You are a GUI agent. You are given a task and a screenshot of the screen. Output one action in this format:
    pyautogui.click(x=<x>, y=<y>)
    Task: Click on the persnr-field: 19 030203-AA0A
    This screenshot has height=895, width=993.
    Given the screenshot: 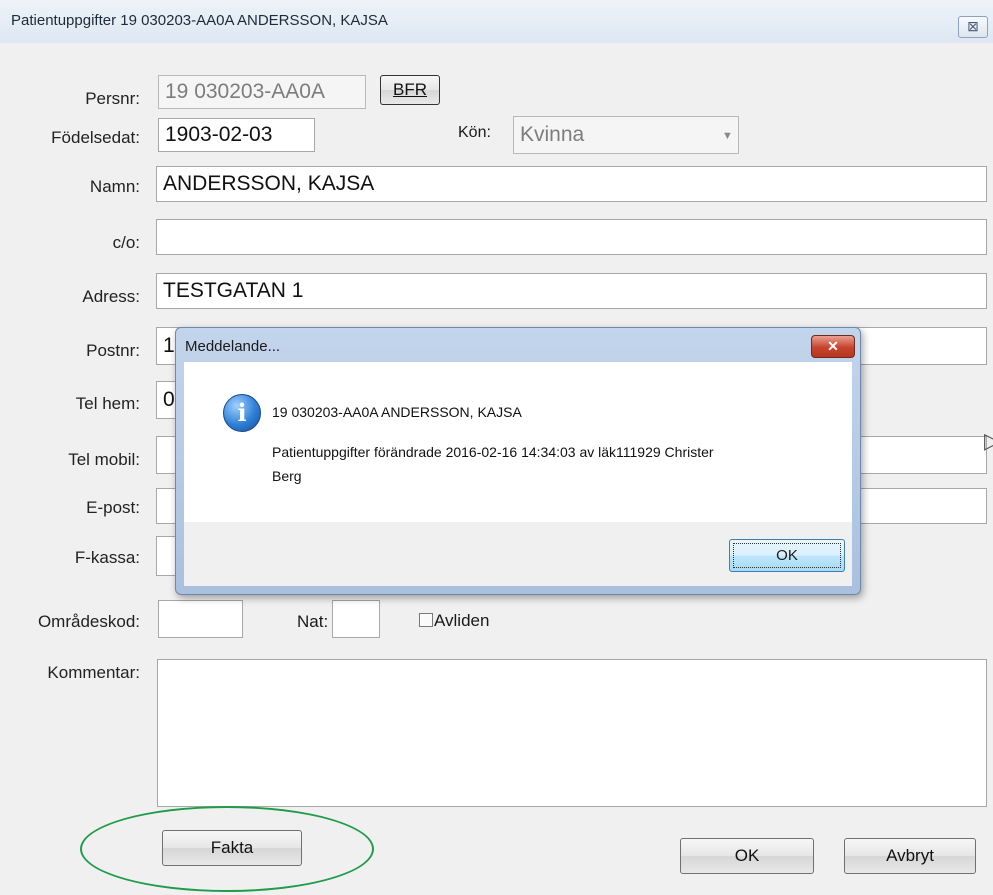 What is the action you would take?
    pyautogui.click(x=262, y=92)
    